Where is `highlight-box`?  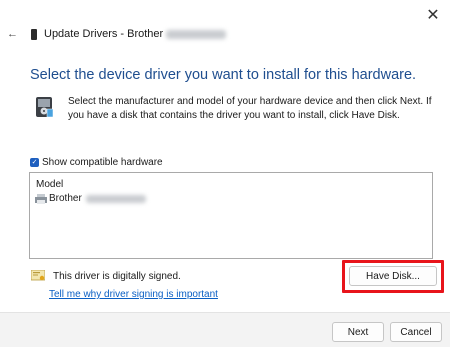
highlight-box is located at coordinates (393, 276).